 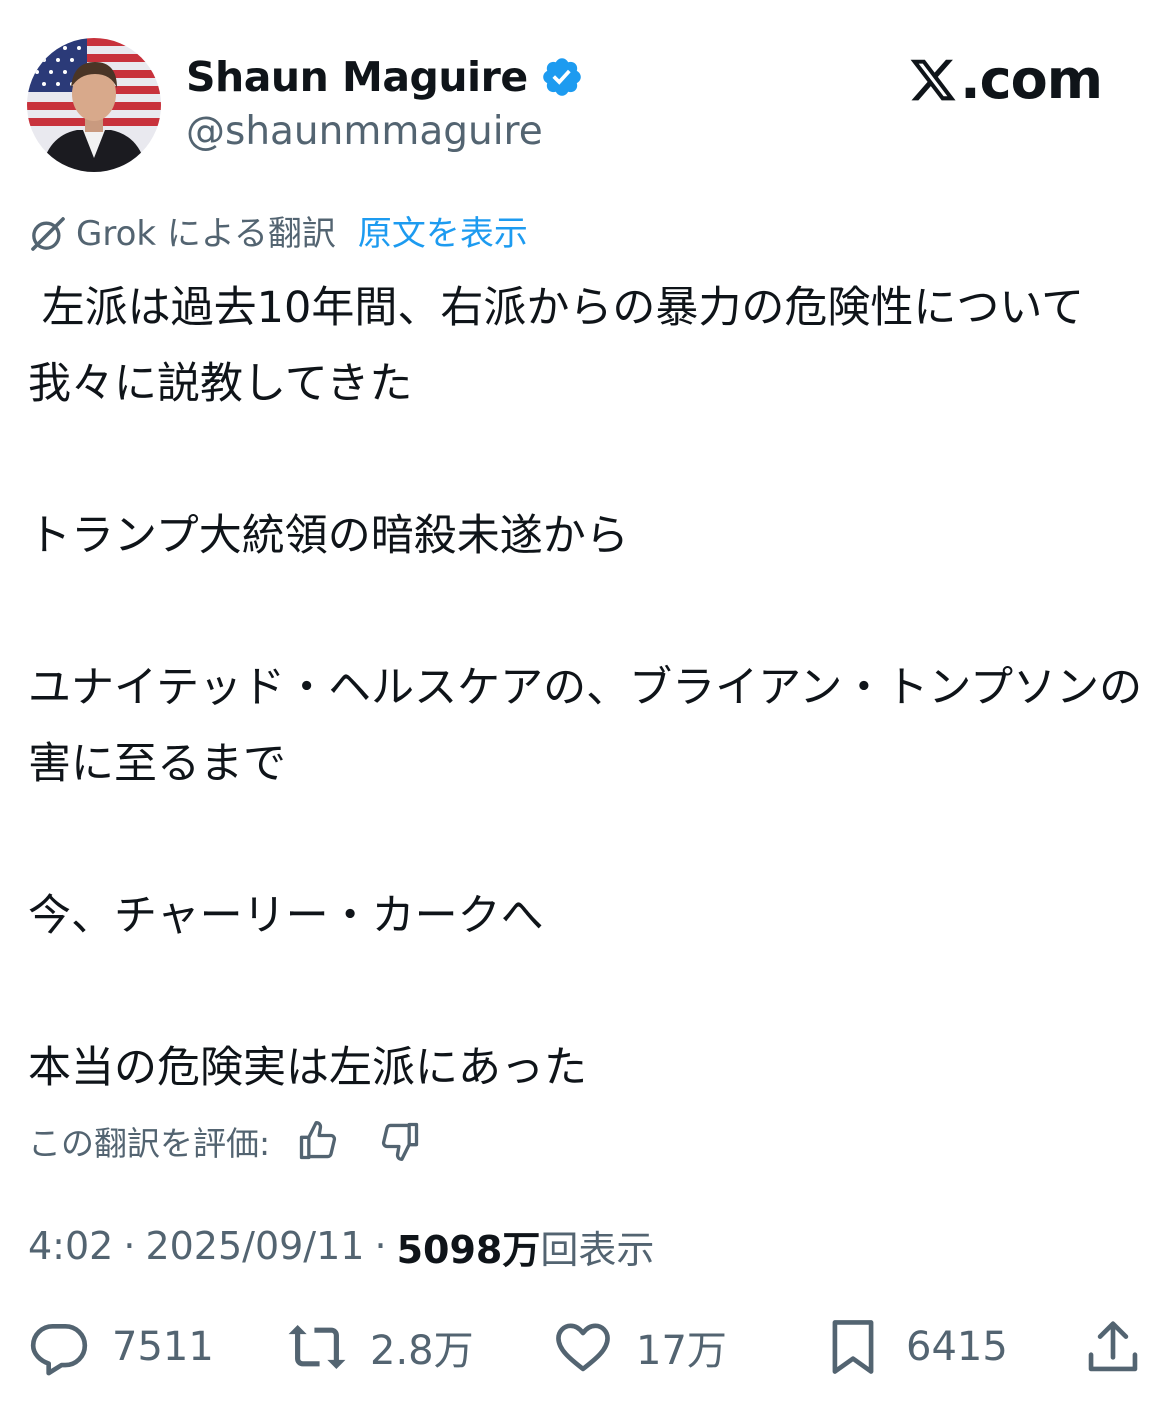 I want to click on bookmark-count: 6415, so click(x=957, y=1347).